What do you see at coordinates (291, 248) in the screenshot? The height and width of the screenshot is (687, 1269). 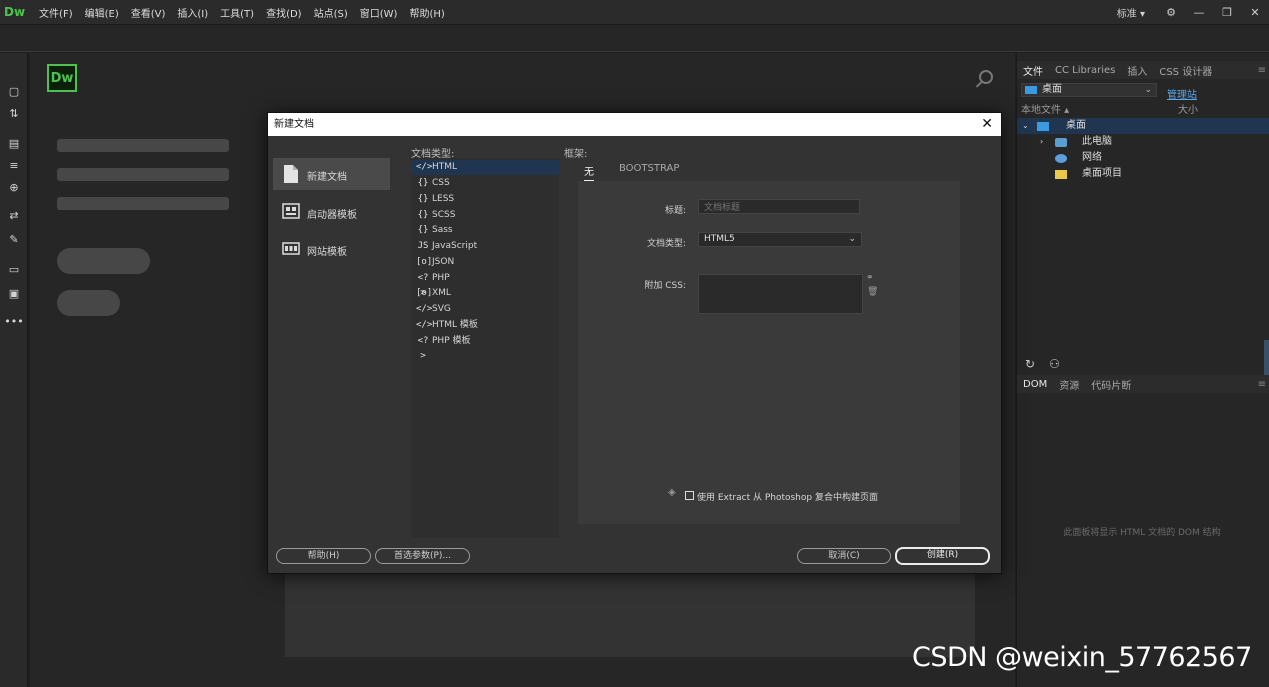 I see `site-template-icon` at bounding box center [291, 248].